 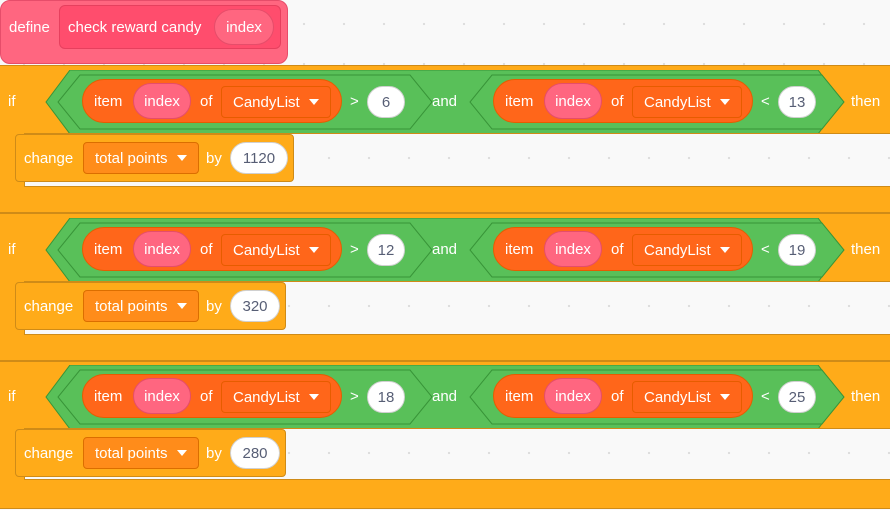 What do you see at coordinates (255, 306) in the screenshot?
I see `amount-input: 320` at bounding box center [255, 306].